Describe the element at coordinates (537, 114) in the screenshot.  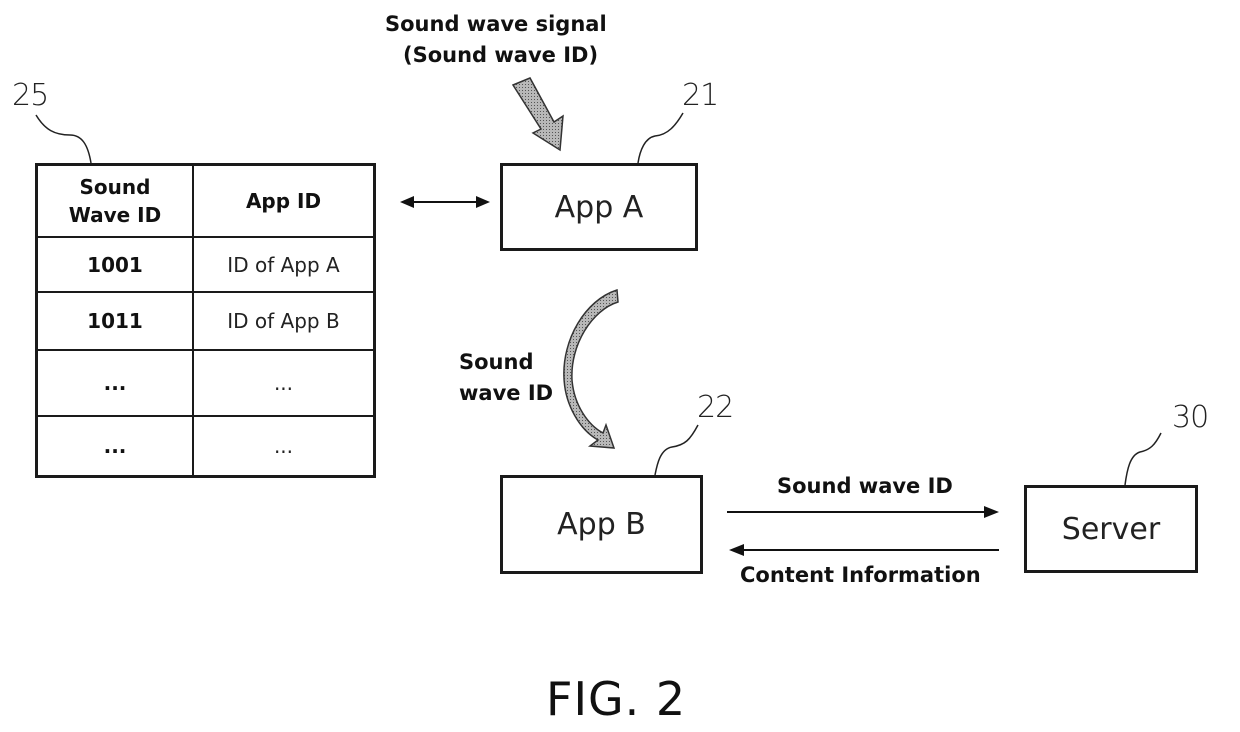
I see `incoming-signal-arrow-icon` at that location.